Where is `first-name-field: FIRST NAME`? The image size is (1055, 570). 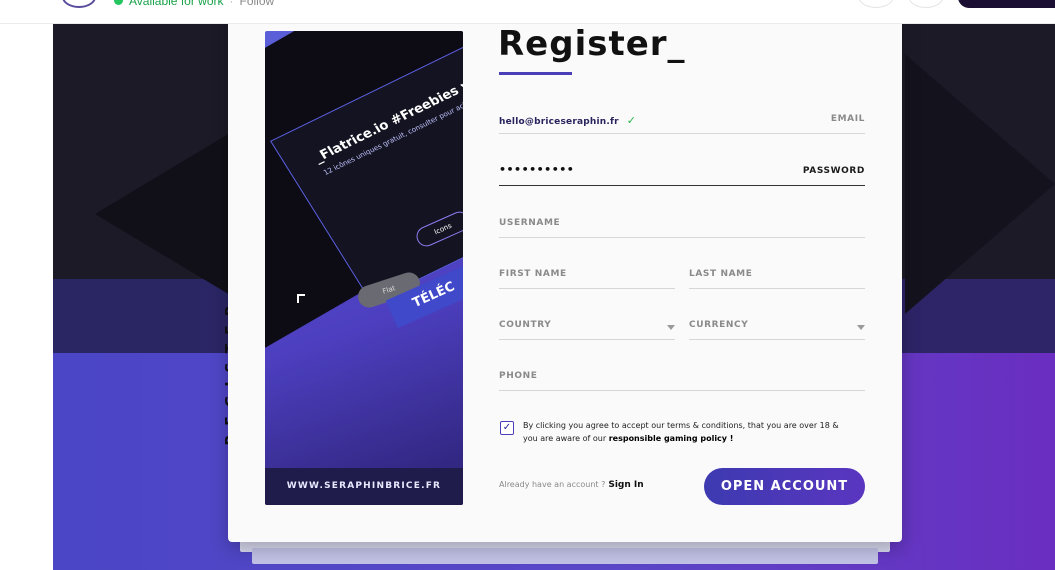 first-name-field: FIRST NAME is located at coordinates (587, 277).